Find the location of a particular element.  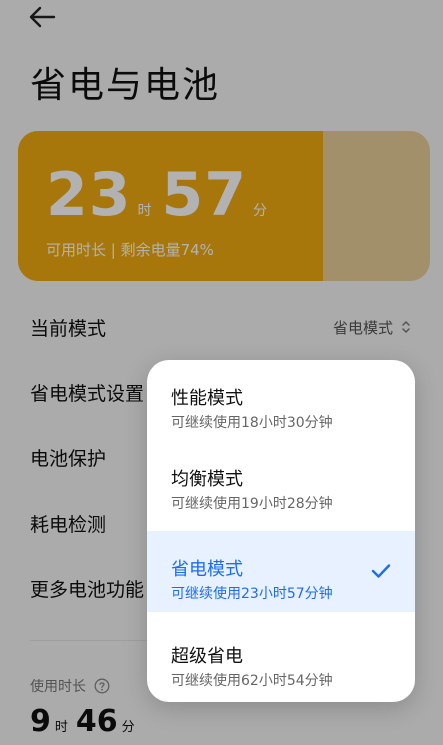

mode-option-subtitle: 可继续使用18小时30分钟 is located at coordinates (252, 423).